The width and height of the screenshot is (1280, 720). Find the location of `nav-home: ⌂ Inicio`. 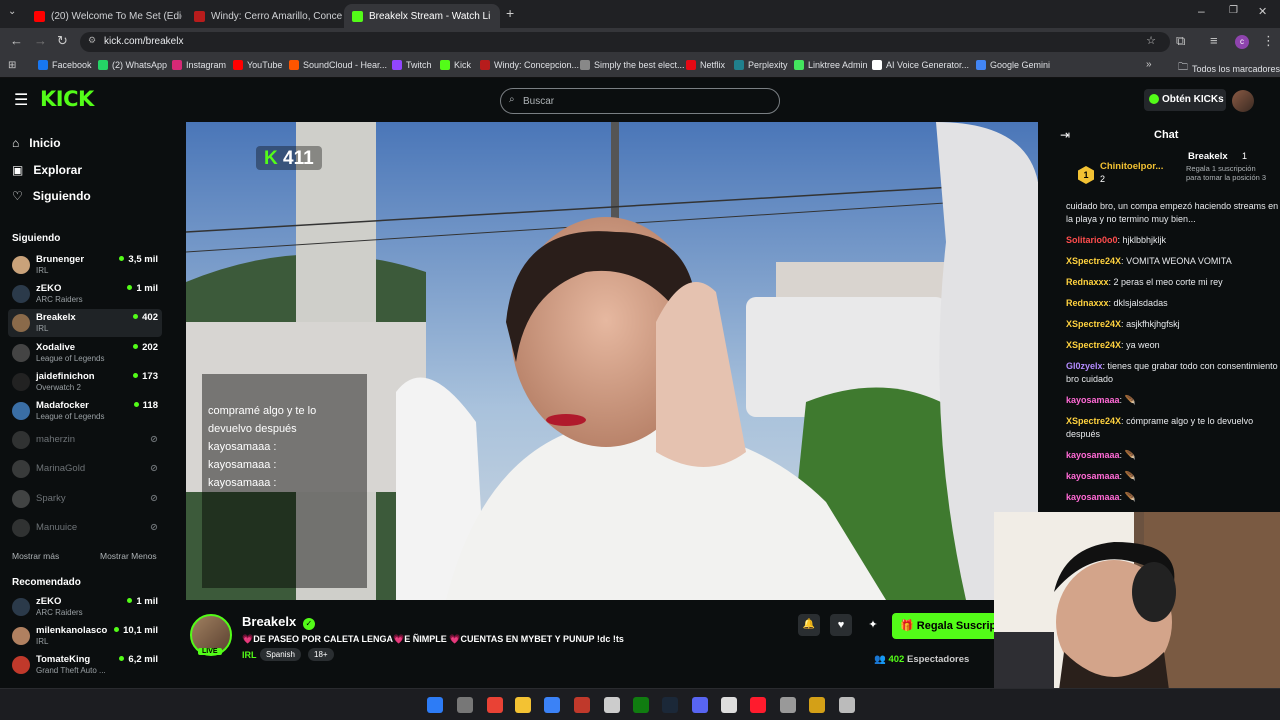

nav-home: ⌂ Inicio is located at coordinates (36, 143).